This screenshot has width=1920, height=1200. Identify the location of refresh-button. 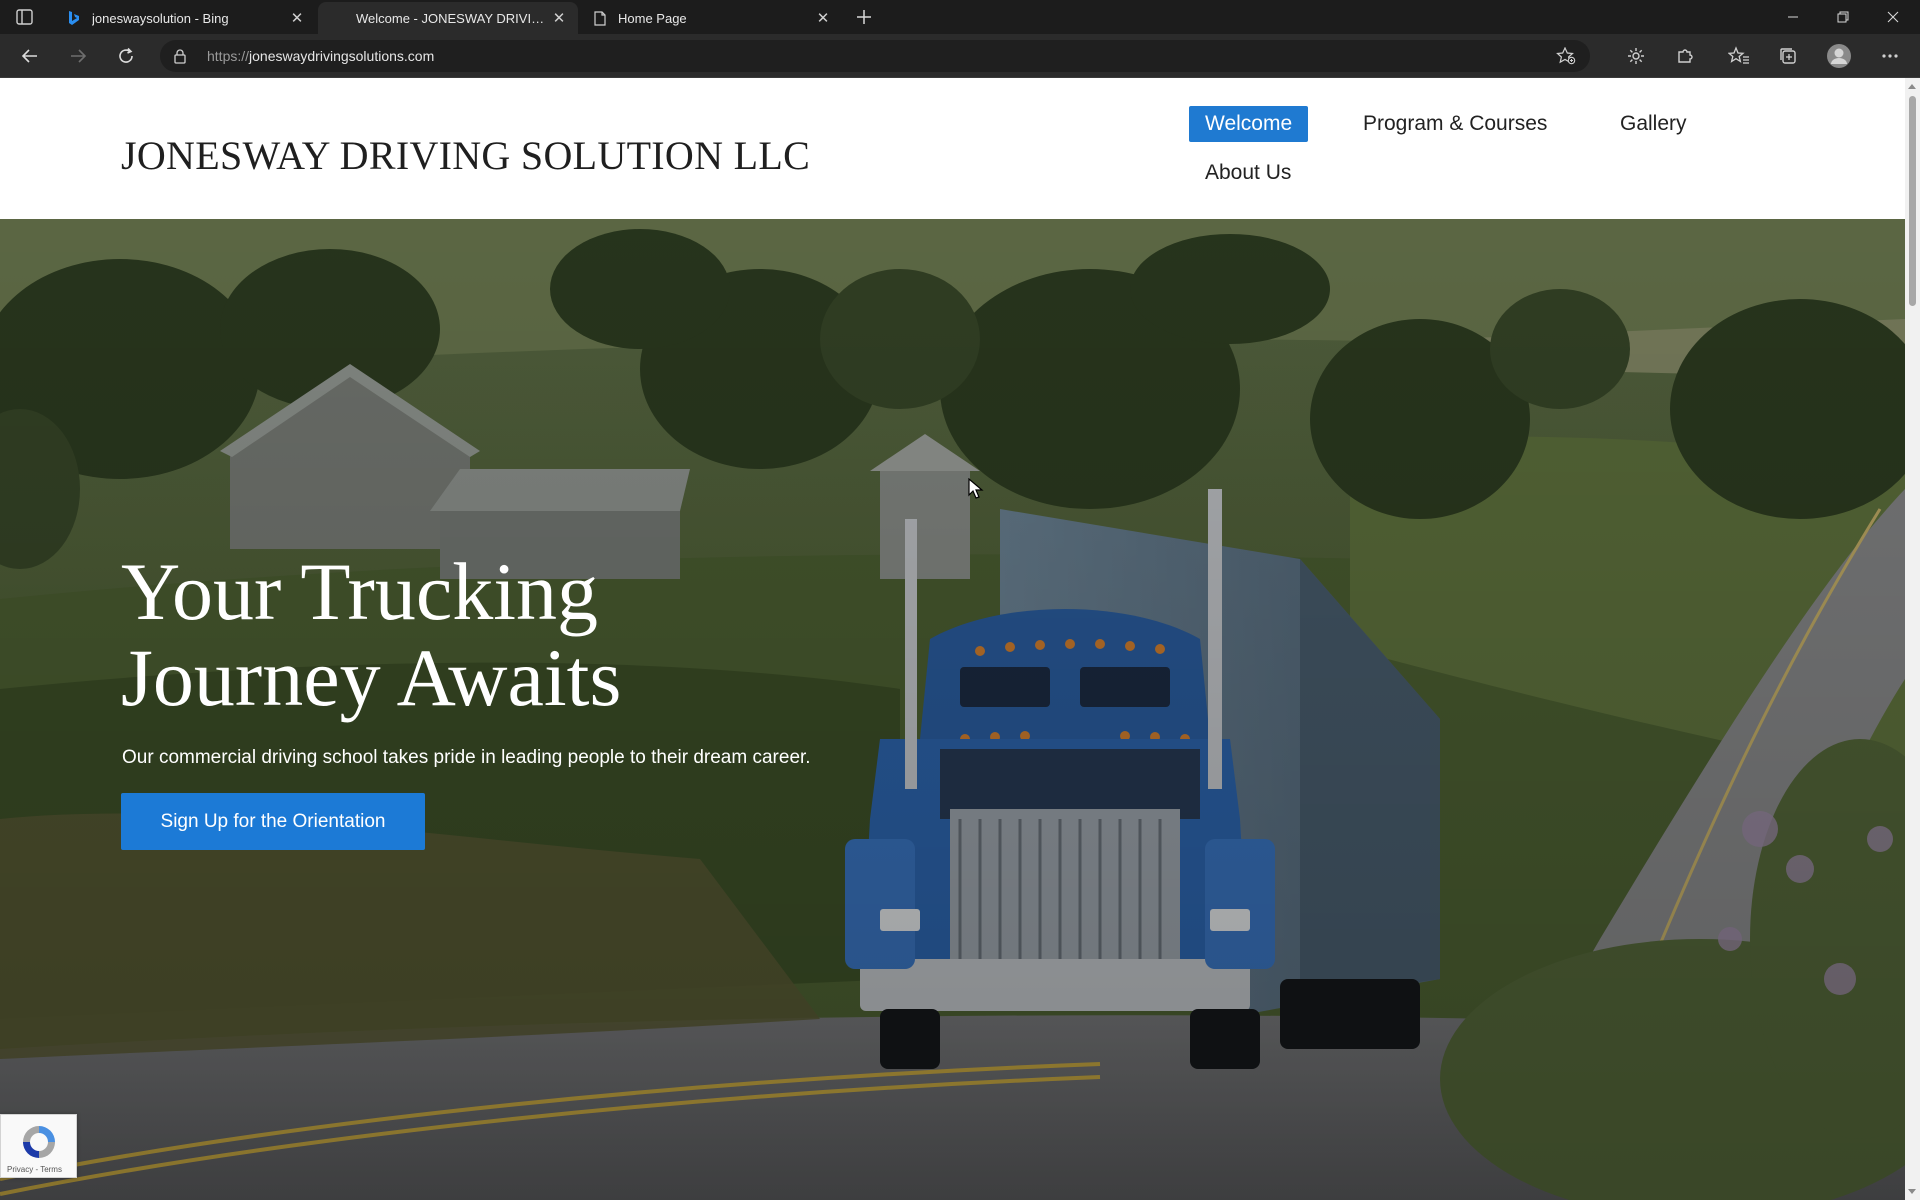
(126, 56).